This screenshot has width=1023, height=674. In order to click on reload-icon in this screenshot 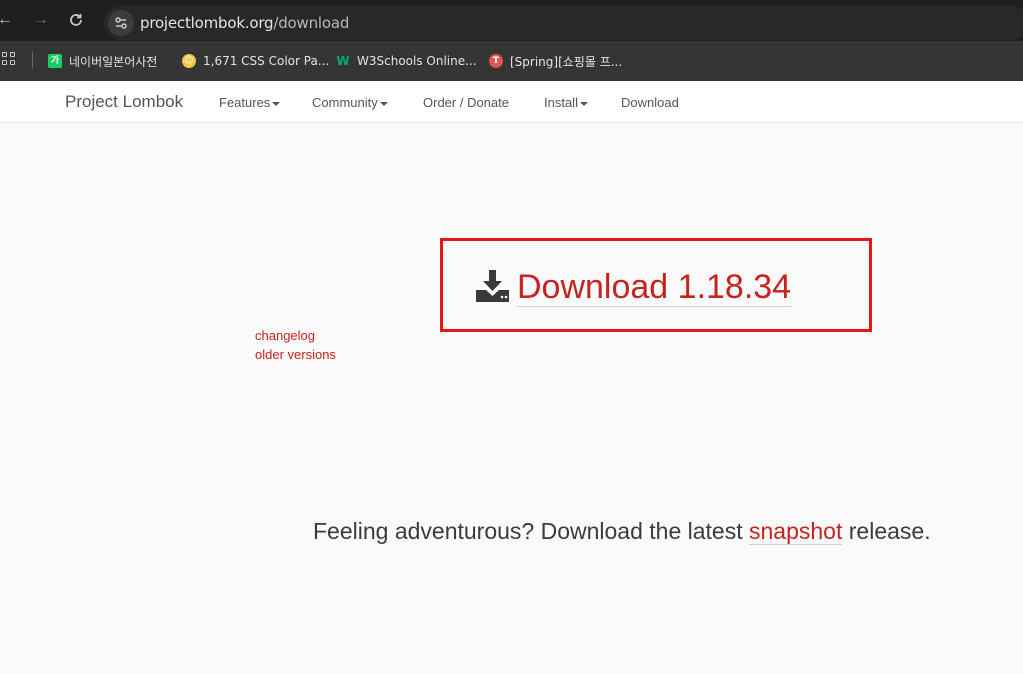, I will do `click(76, 20)`.